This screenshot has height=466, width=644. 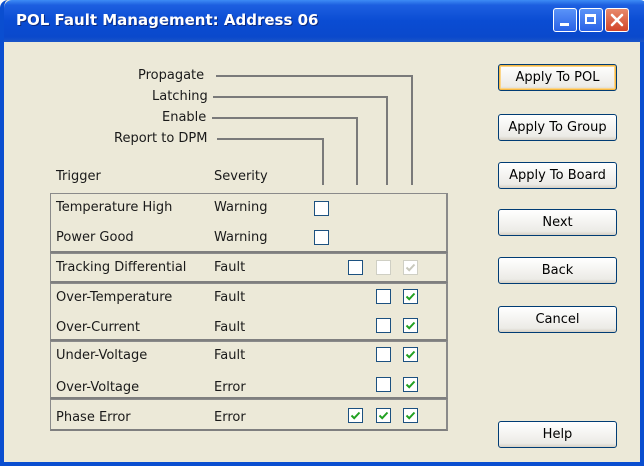 What do you see at coordinates (565, 20) in the screenshot?
I see `minimize-button` at bounding box center [565, 20].